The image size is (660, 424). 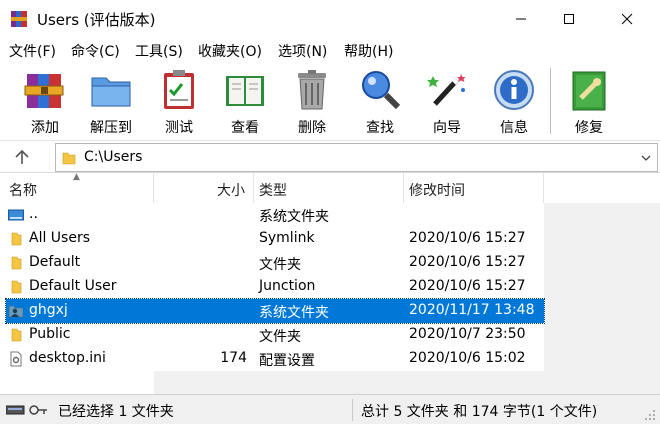 I want to click on file-row-public: Public 文件夹 2020/10/7 23:50, so click(x=275, y=335).